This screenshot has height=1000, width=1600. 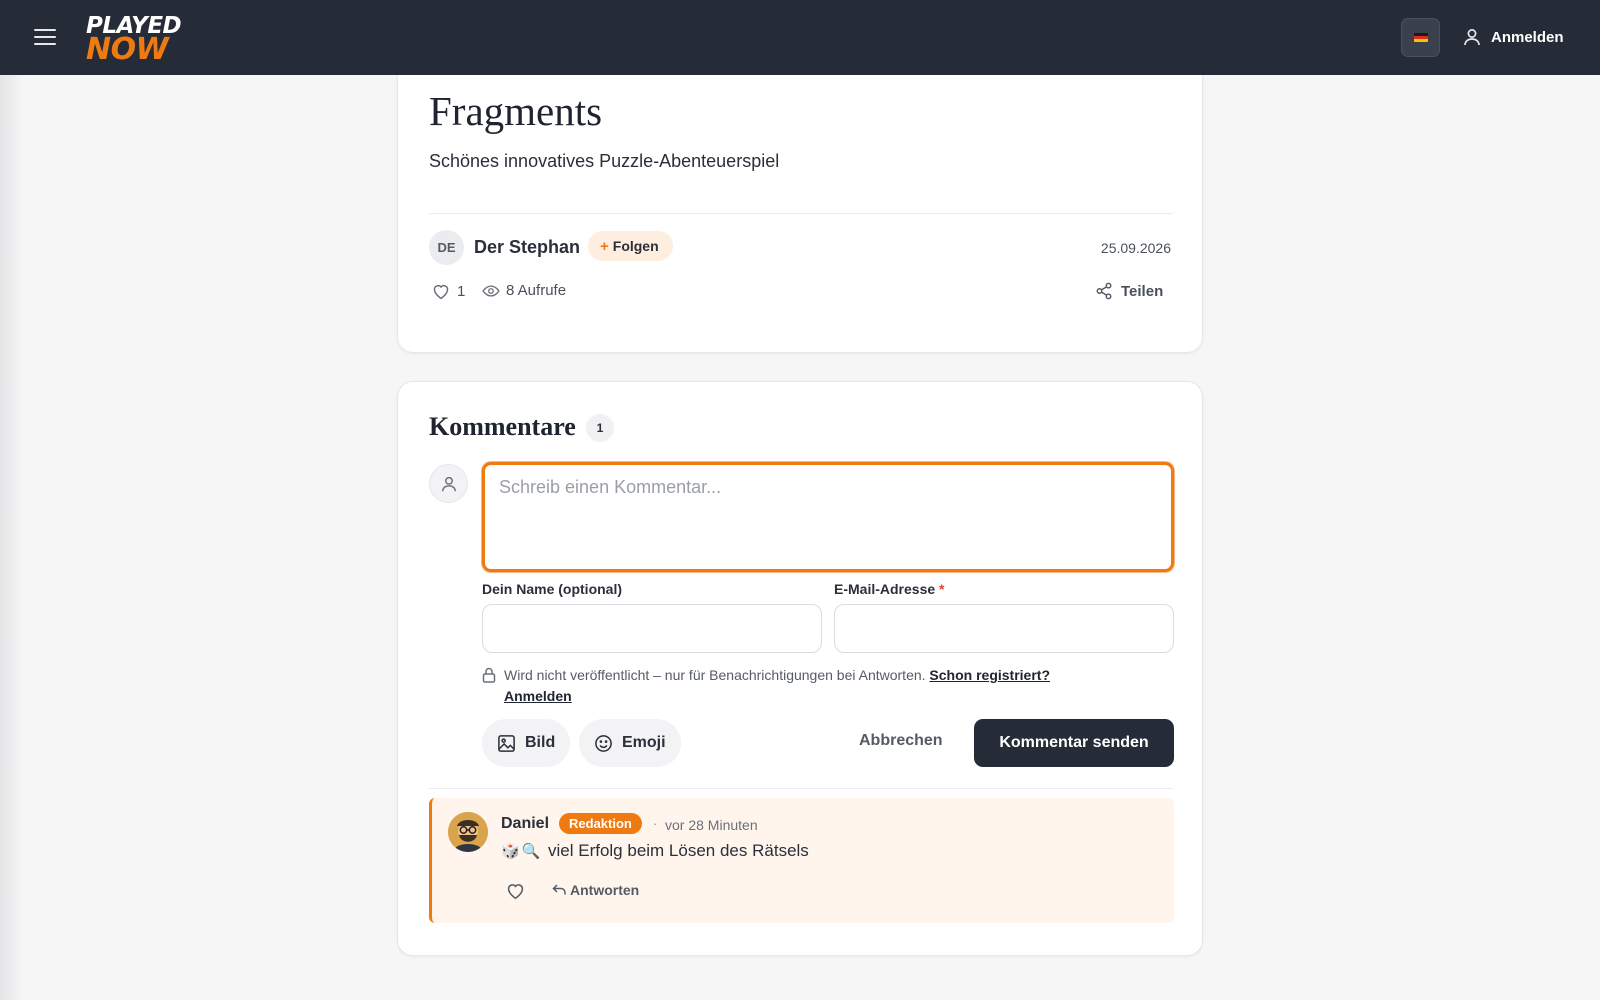 What do you see at coordinates (605, 890) in the screenshot?
I see `reply-label: Antworten` at bounding box center [605, 890].